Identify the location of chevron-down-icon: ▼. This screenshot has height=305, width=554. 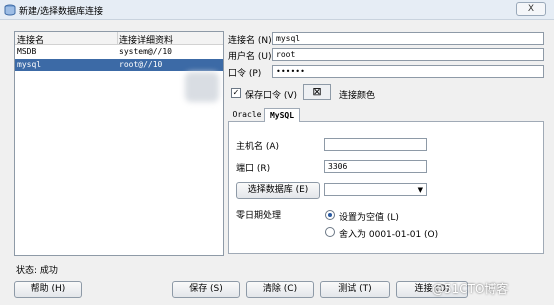
(420, 190).